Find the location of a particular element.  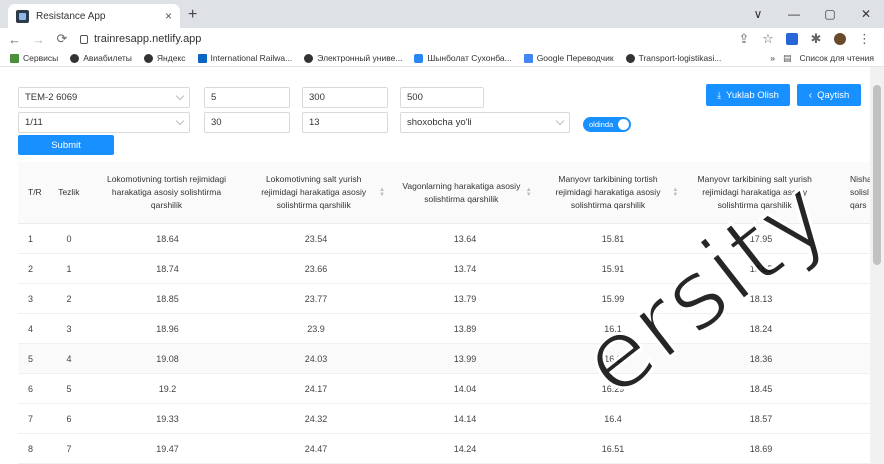

window-controls: ∨ — ▢ ✕ is located at coordinates (812, 14).